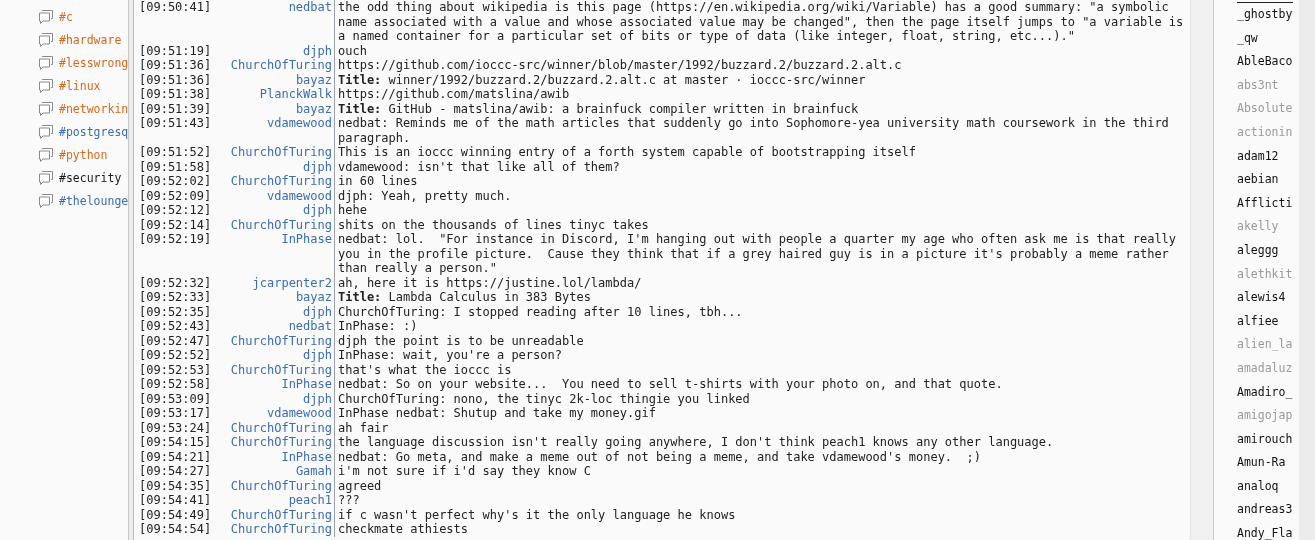 The width and height of the screenshot is (1315, 540). Describe the element at coordinates (363, 427) in the screenshot. I see `message-text: ah fair` at that location.